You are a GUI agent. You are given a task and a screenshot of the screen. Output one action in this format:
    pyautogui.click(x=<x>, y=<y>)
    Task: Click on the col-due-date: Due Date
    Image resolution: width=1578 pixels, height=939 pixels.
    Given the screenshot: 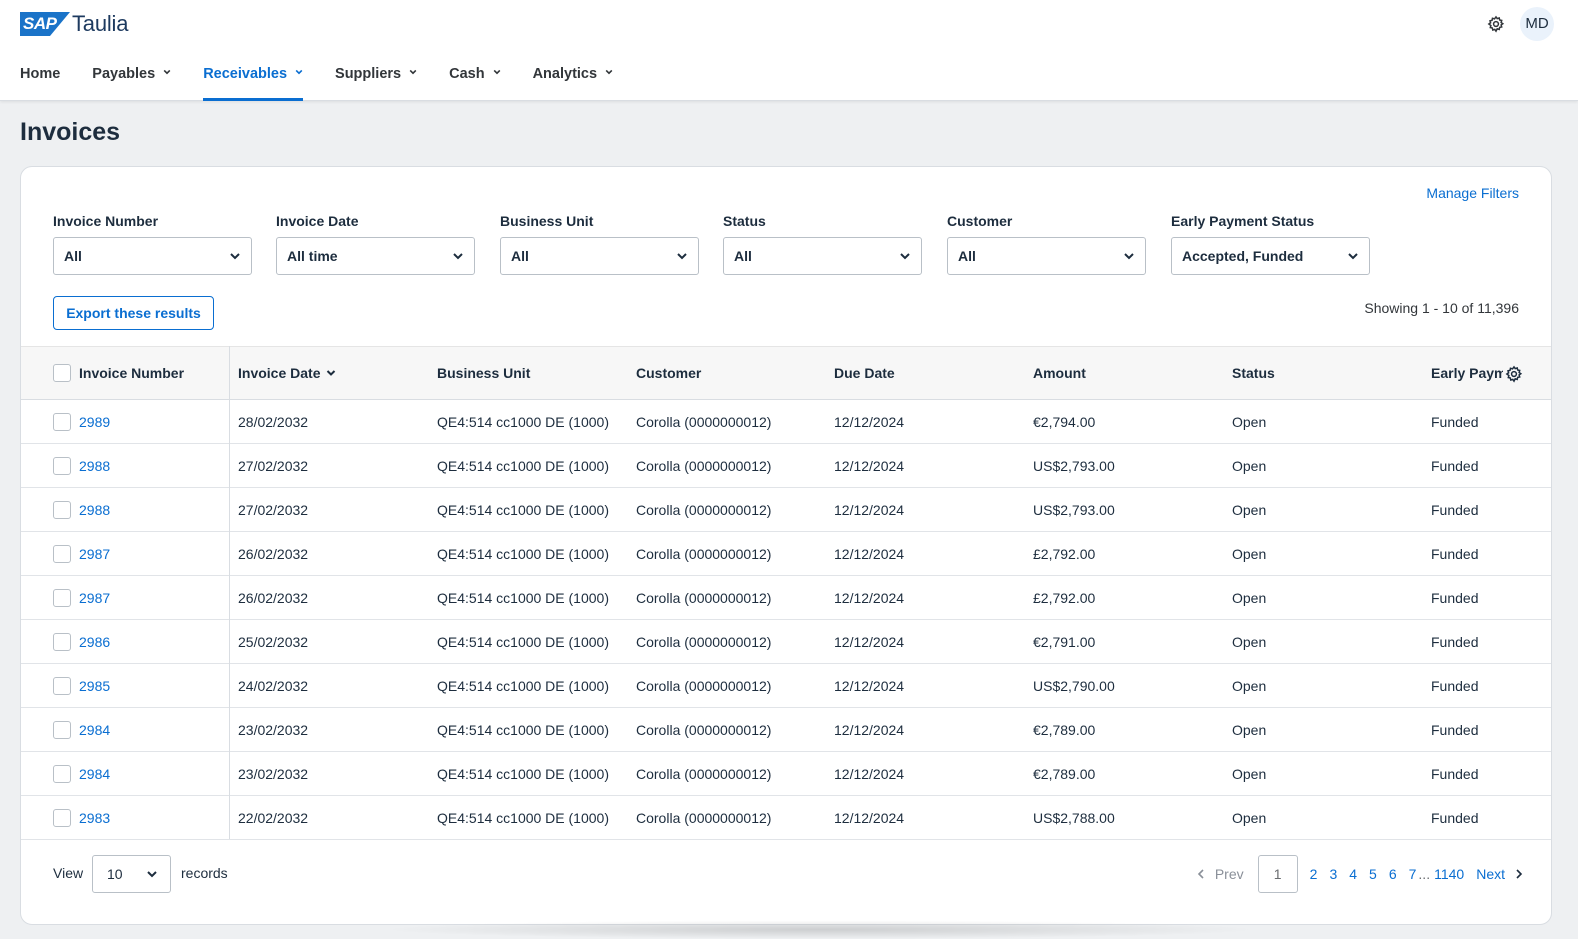 What is the action you would take?
    pyautogui.click(x=864, y=373)
    